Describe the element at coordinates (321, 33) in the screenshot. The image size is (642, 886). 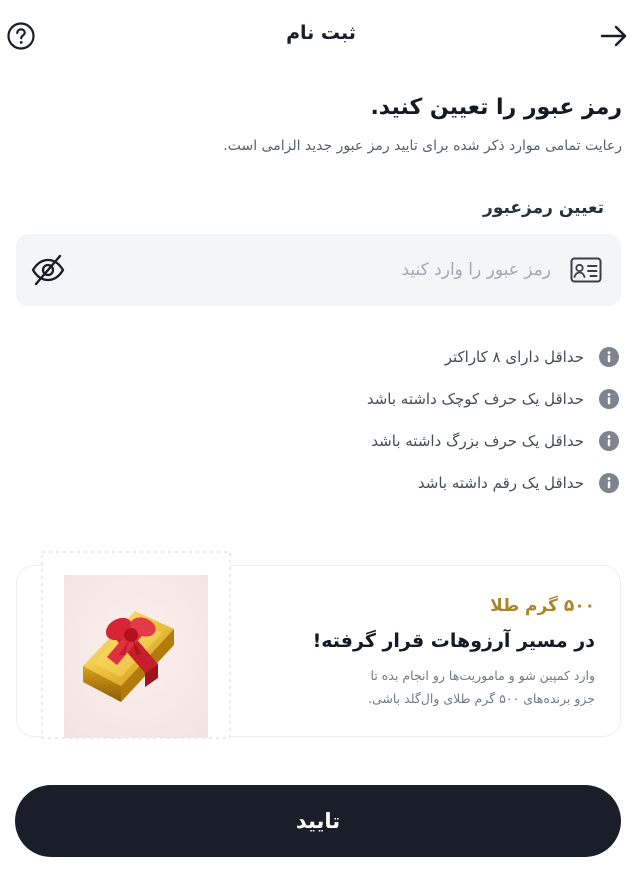
I see `page-title: ثبت نام` at that location.